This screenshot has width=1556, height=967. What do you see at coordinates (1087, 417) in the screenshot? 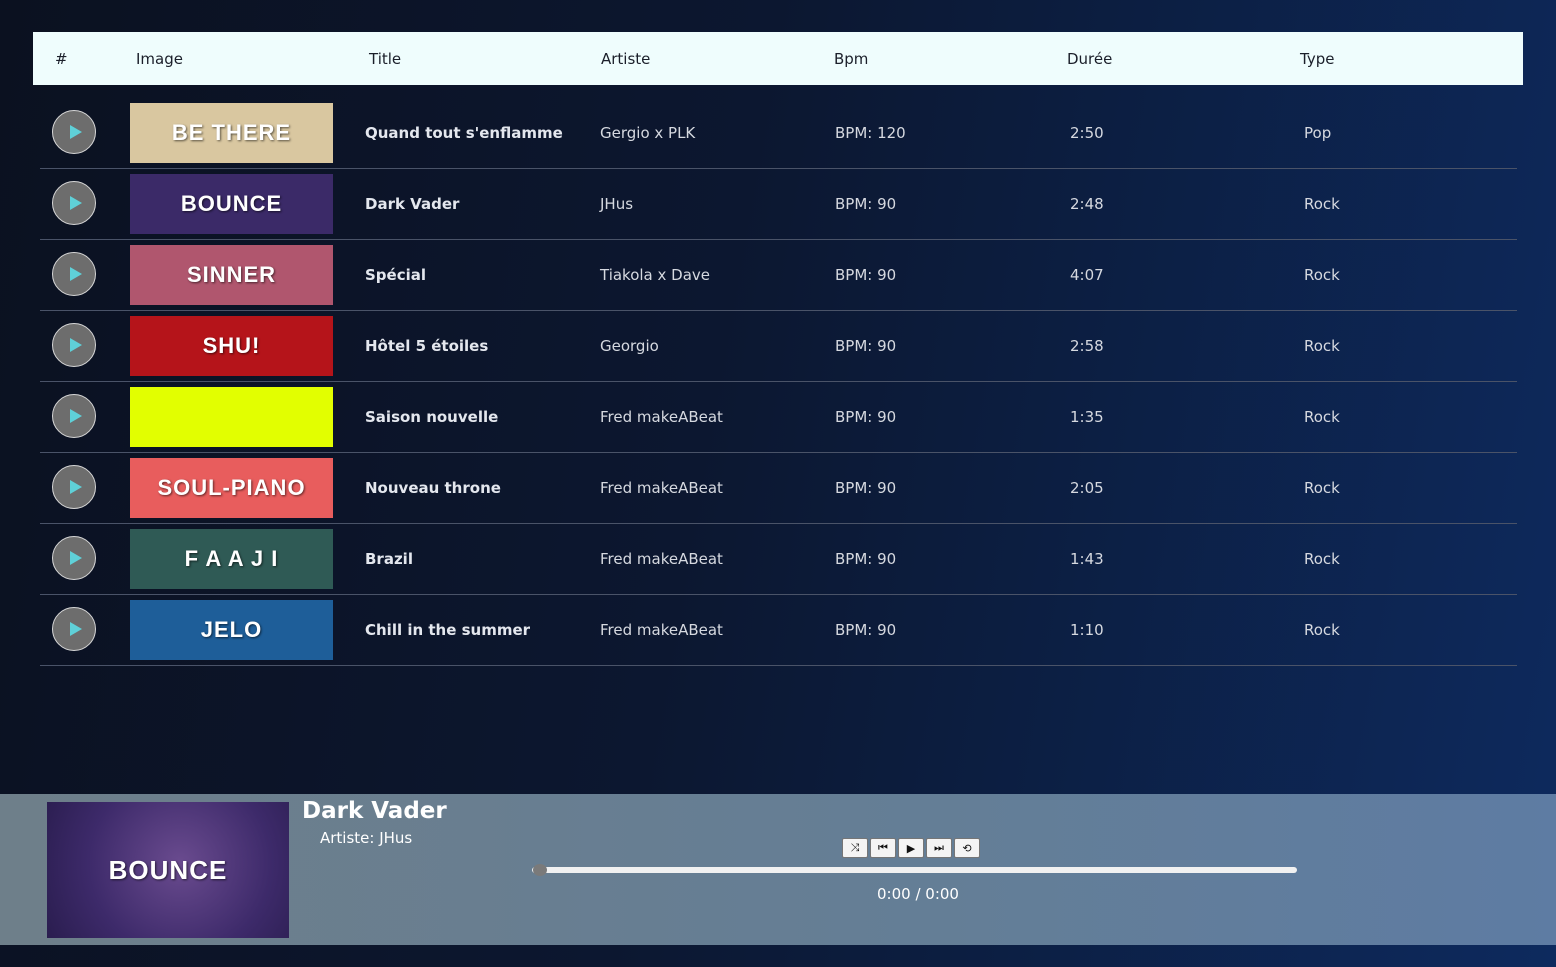
I see `track-duration: 1:35` at bounding box center [1087, 417].